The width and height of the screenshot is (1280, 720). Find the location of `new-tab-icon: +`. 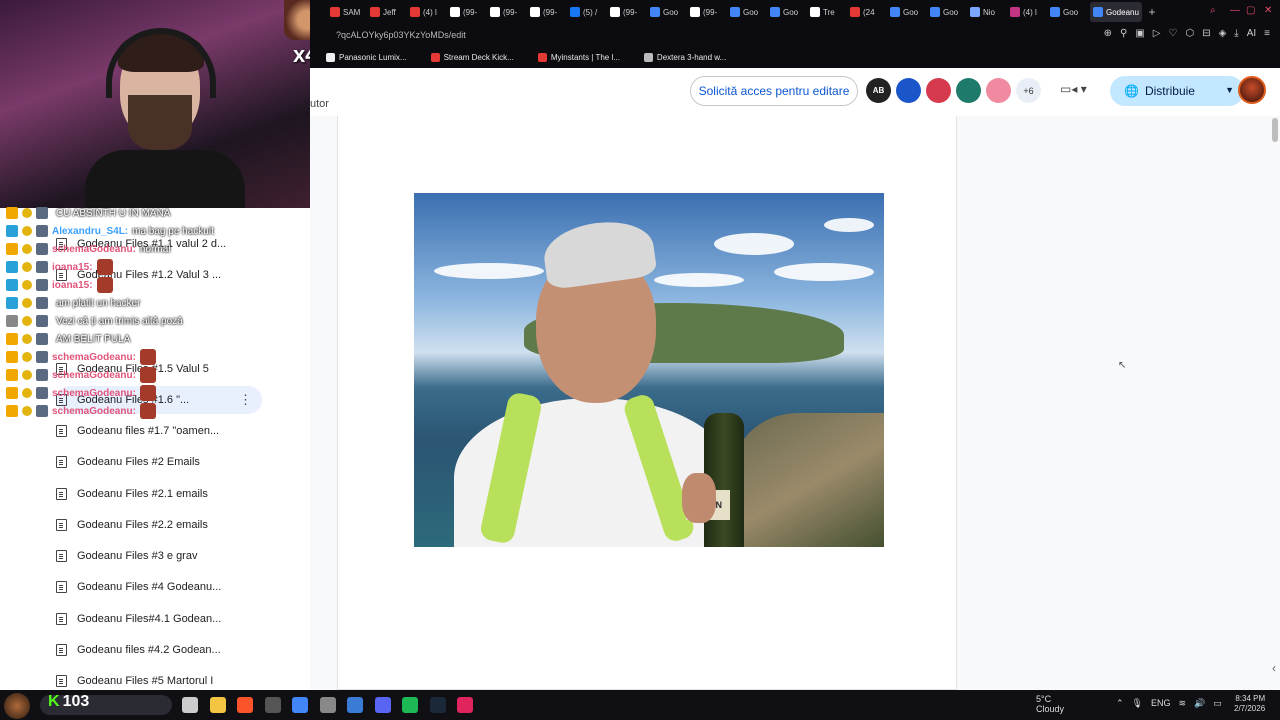

new-tab-icon: + is located at coordinates (1152, 12).